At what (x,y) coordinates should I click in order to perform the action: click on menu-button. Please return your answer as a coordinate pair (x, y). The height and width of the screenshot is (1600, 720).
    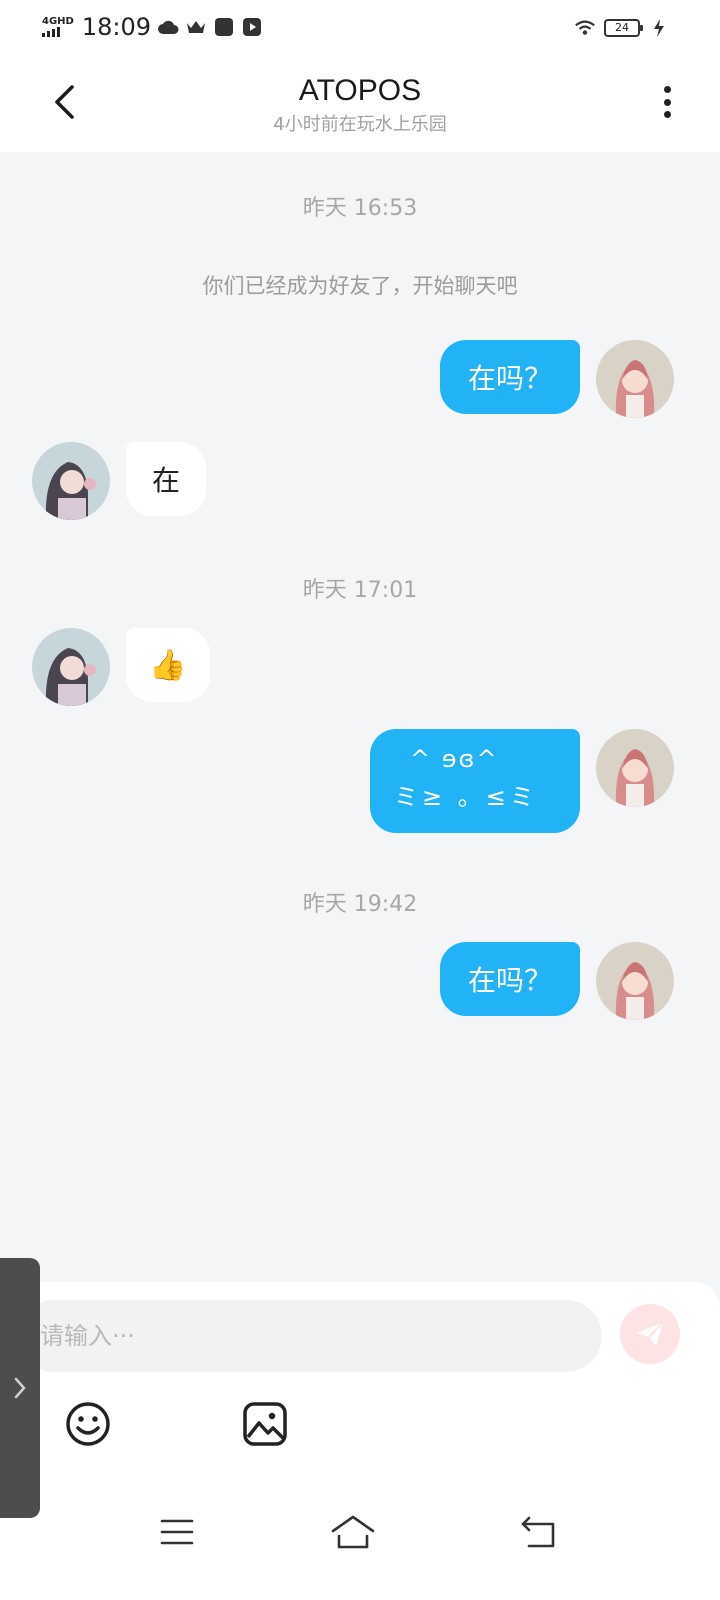
    Looking at the image, I should click on (177, 1532).